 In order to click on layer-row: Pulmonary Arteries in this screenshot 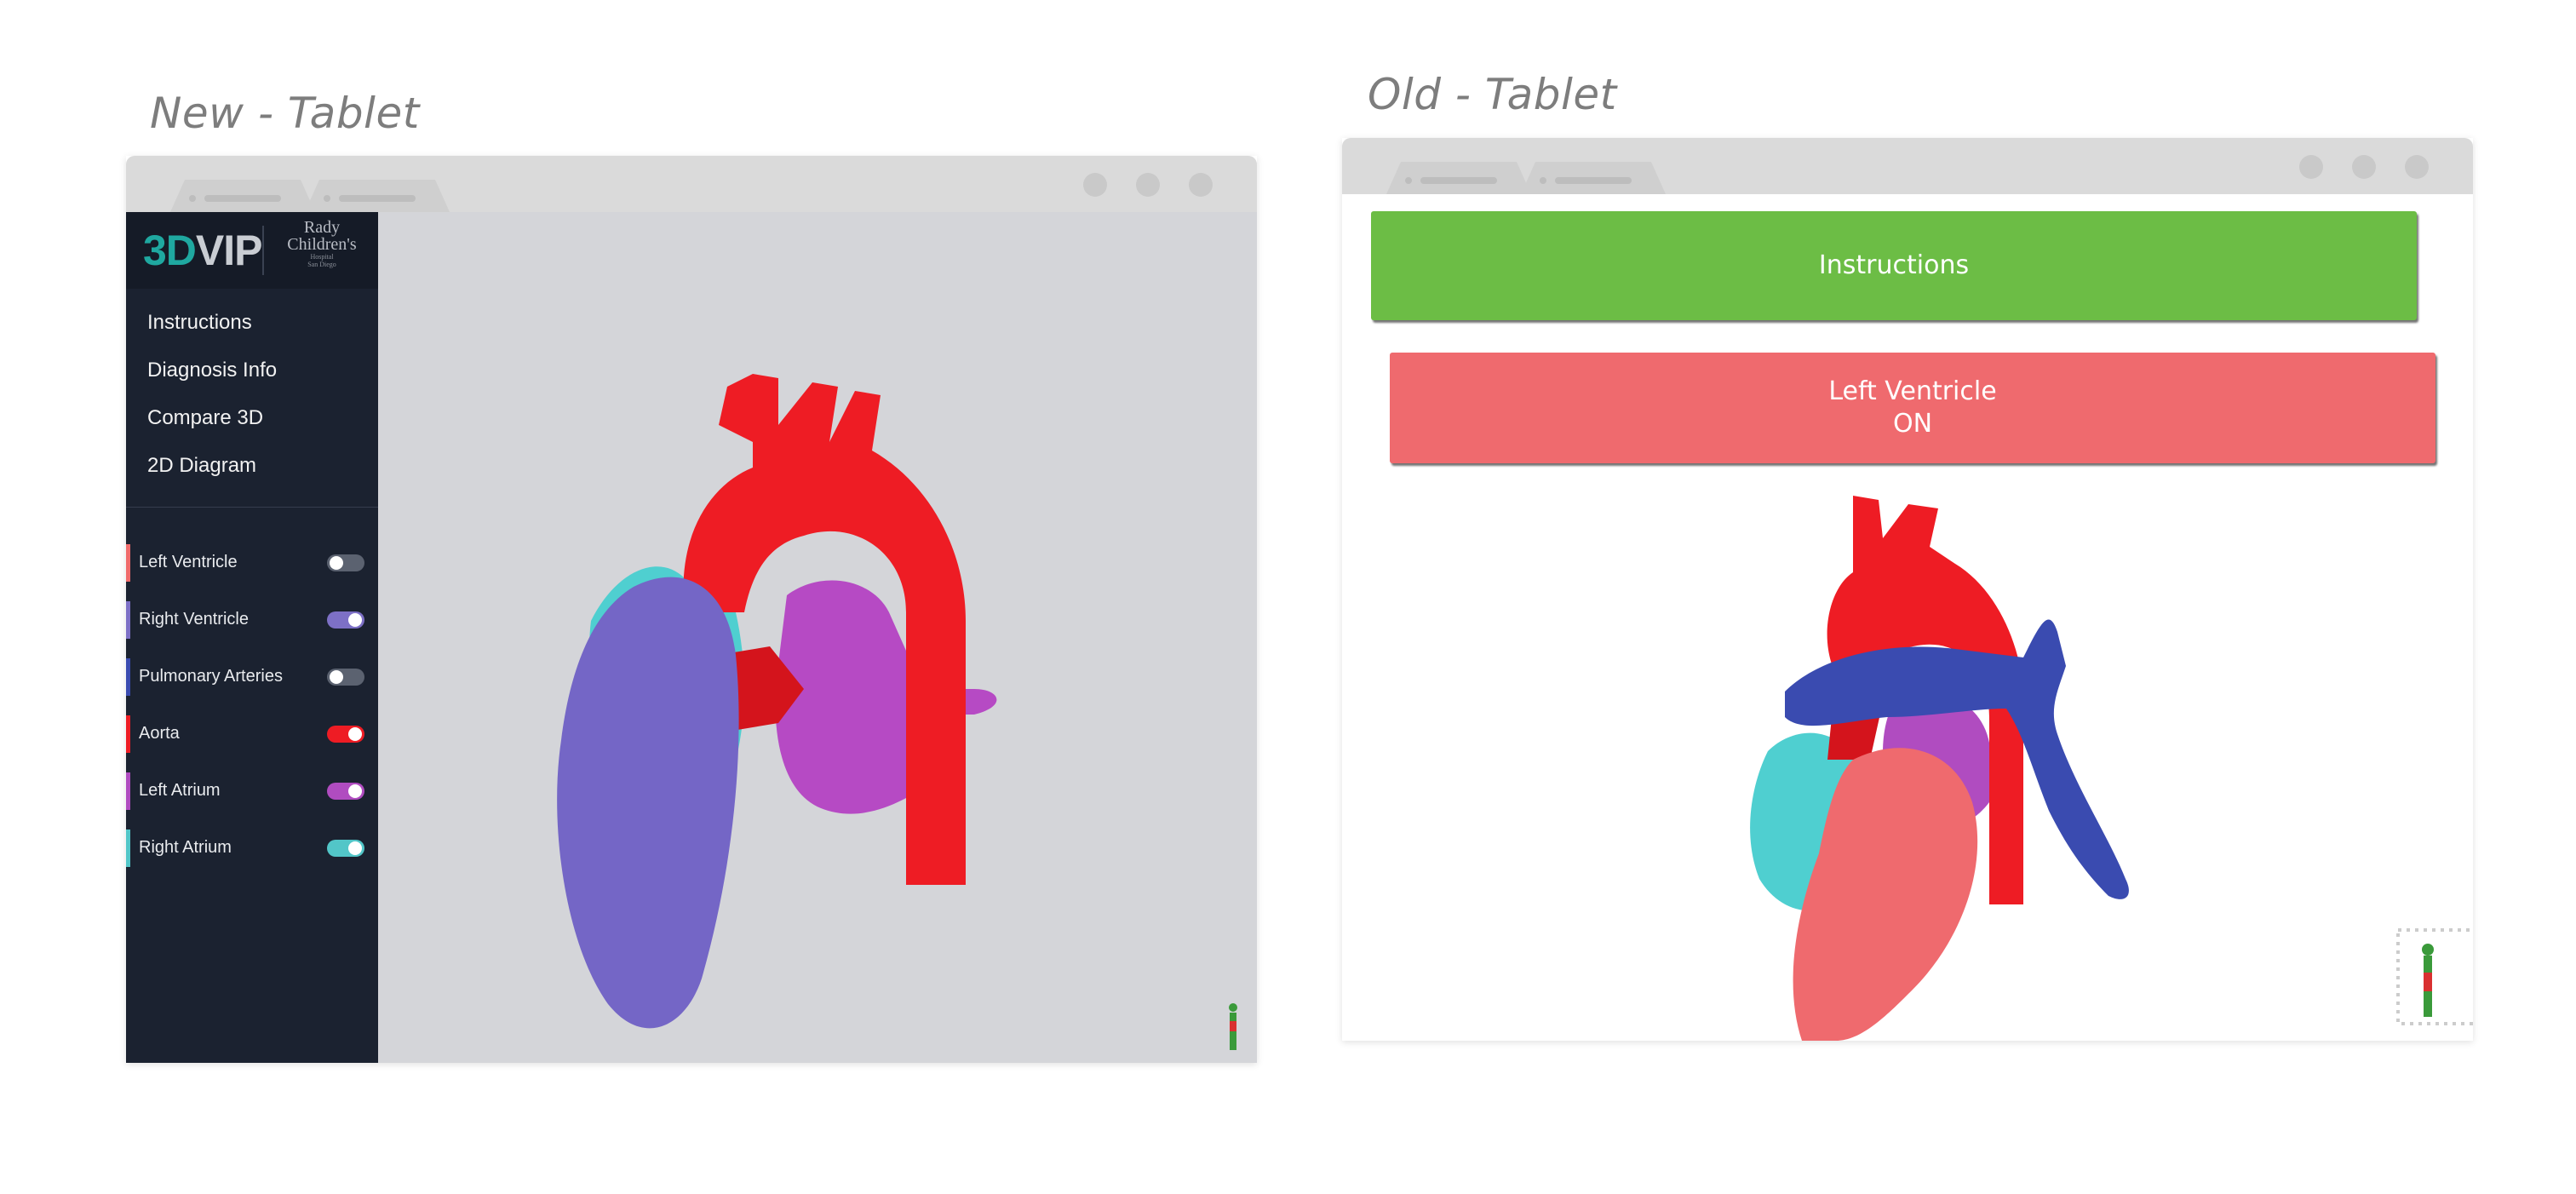, I will do `click(252, 677)`.